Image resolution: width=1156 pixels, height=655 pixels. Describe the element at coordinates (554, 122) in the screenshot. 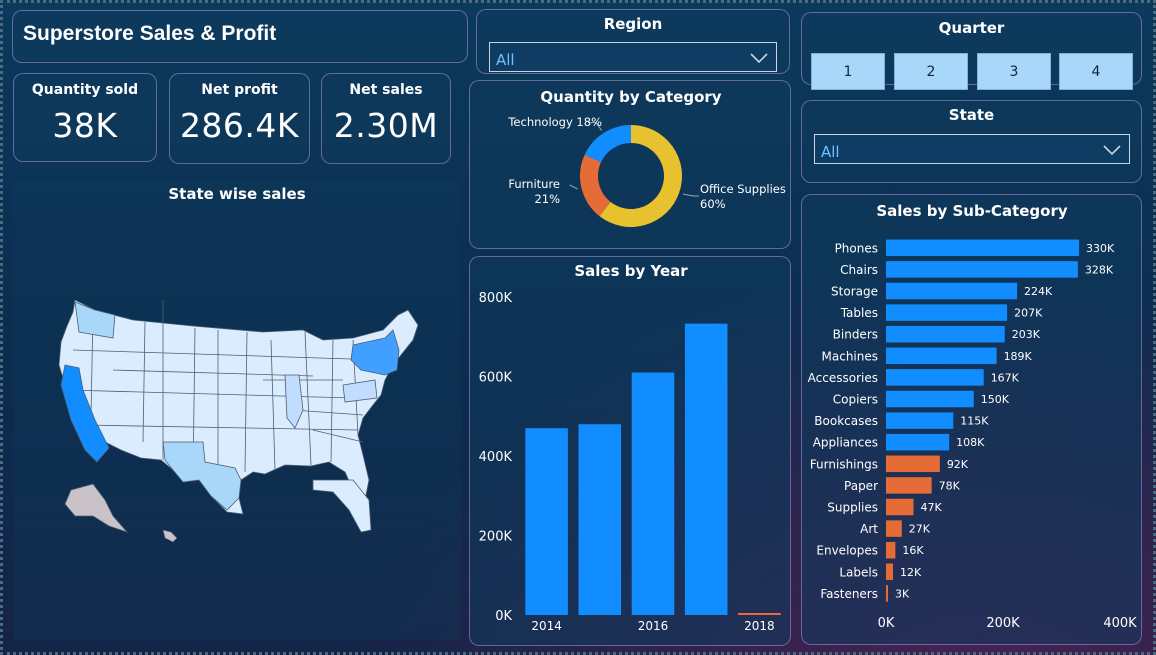

I see `donut-label-technology: Technology 18%` at that location.